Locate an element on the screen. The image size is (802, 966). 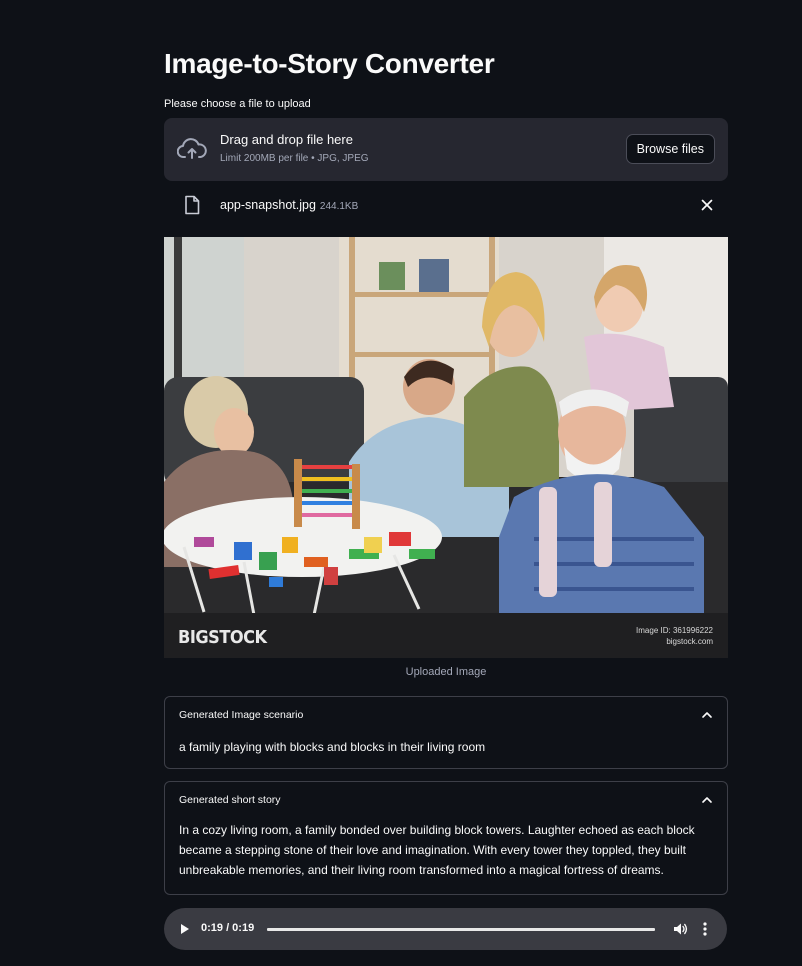
close-icon is located at coordinates (707, 205).